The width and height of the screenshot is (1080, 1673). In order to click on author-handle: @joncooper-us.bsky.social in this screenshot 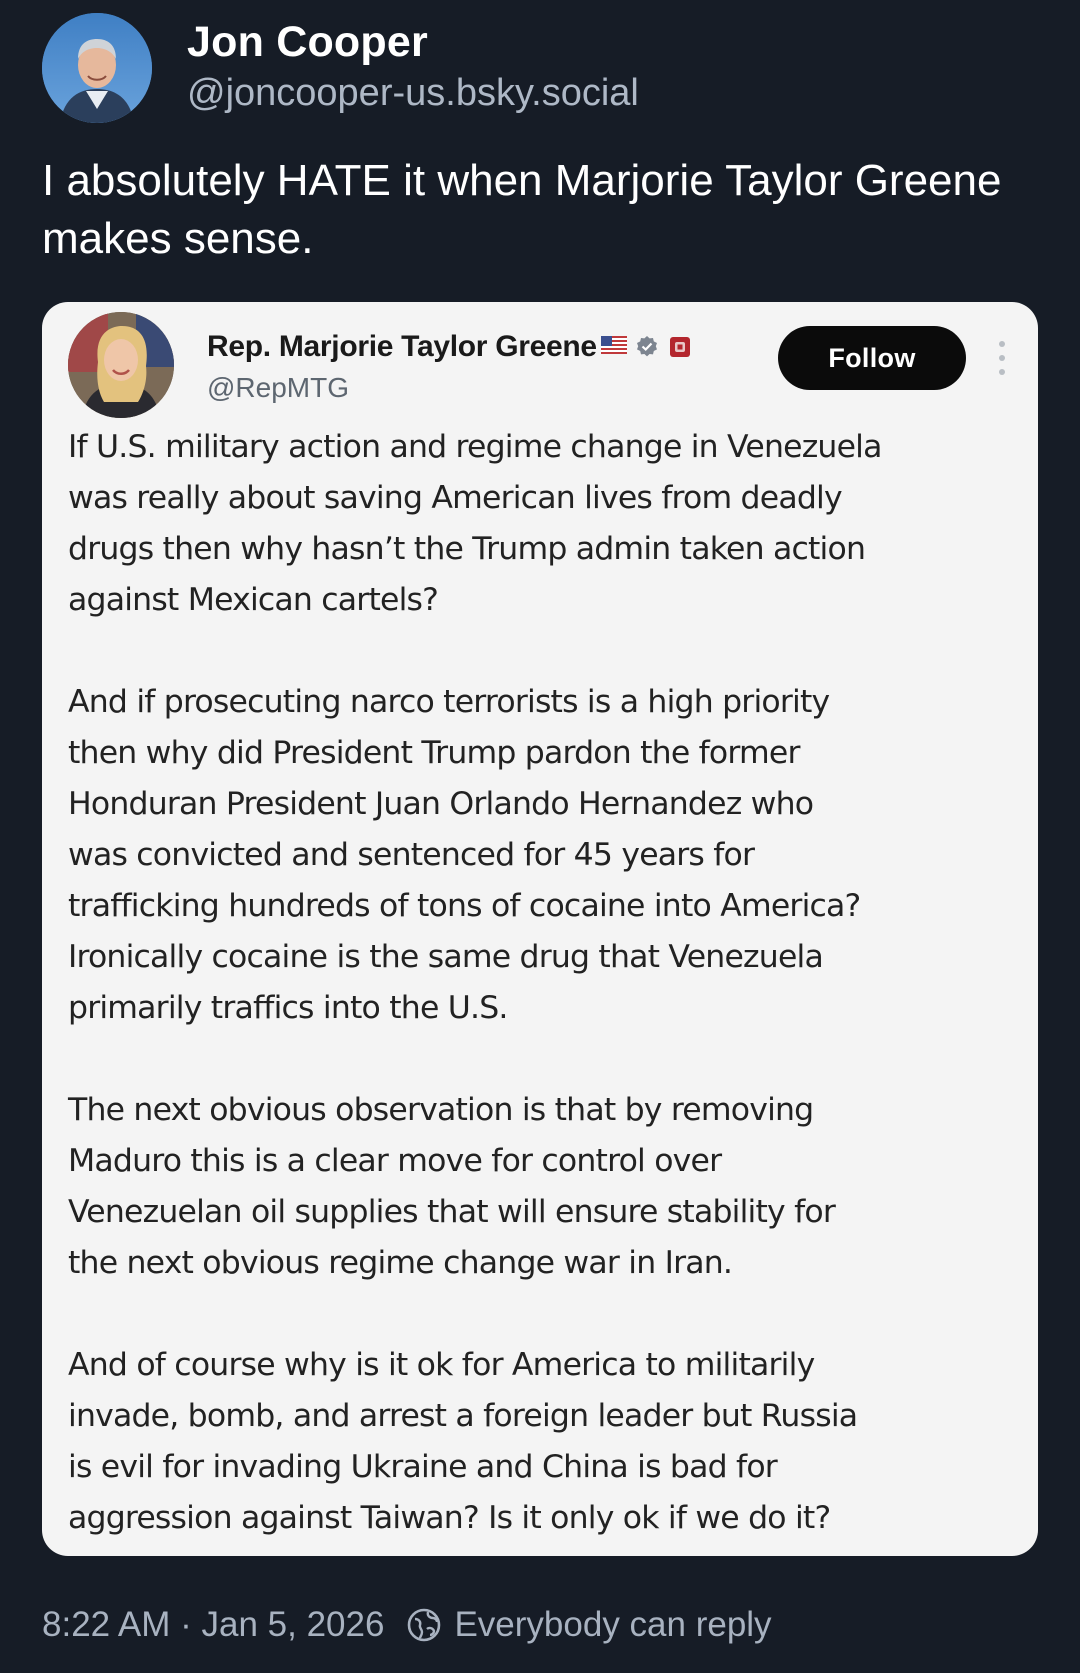, I will do `click(413, 93)`.